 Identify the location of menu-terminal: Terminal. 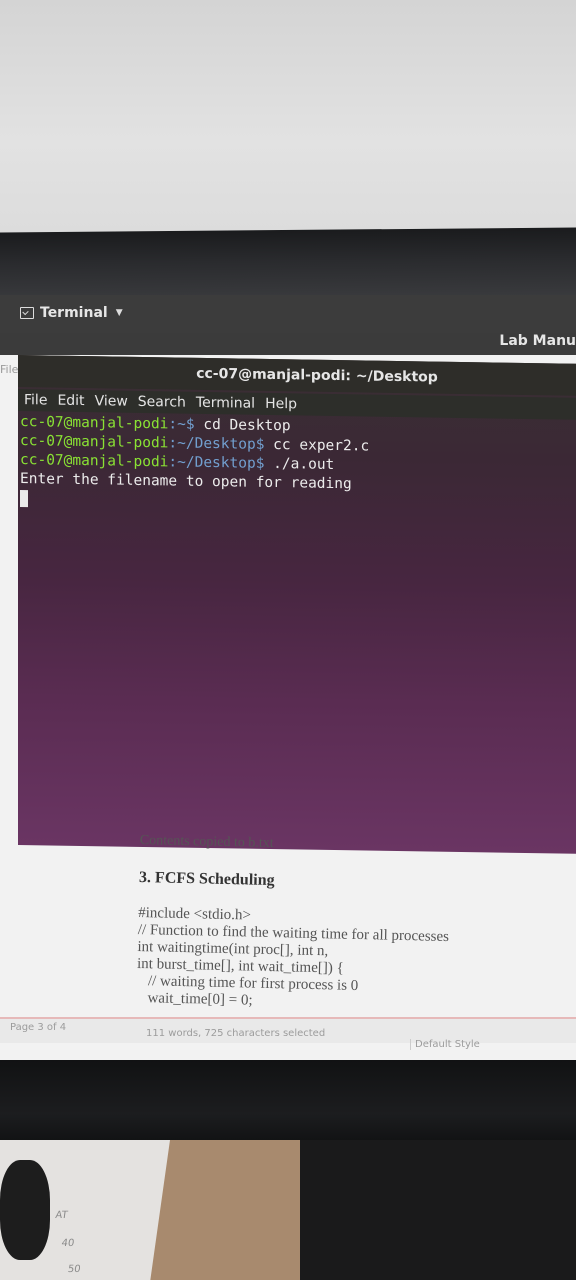
(225, 403).